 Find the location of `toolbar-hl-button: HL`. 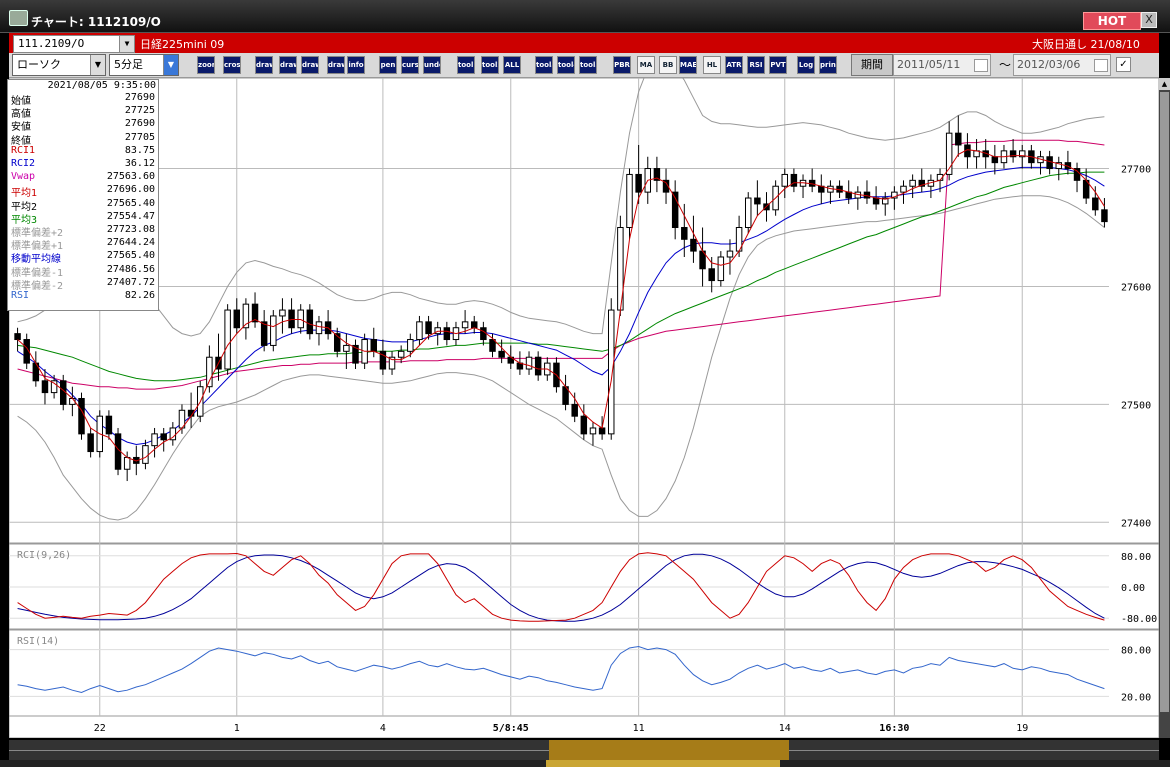

toolbar-hl-button: HL is located at coordinates (712, 65).